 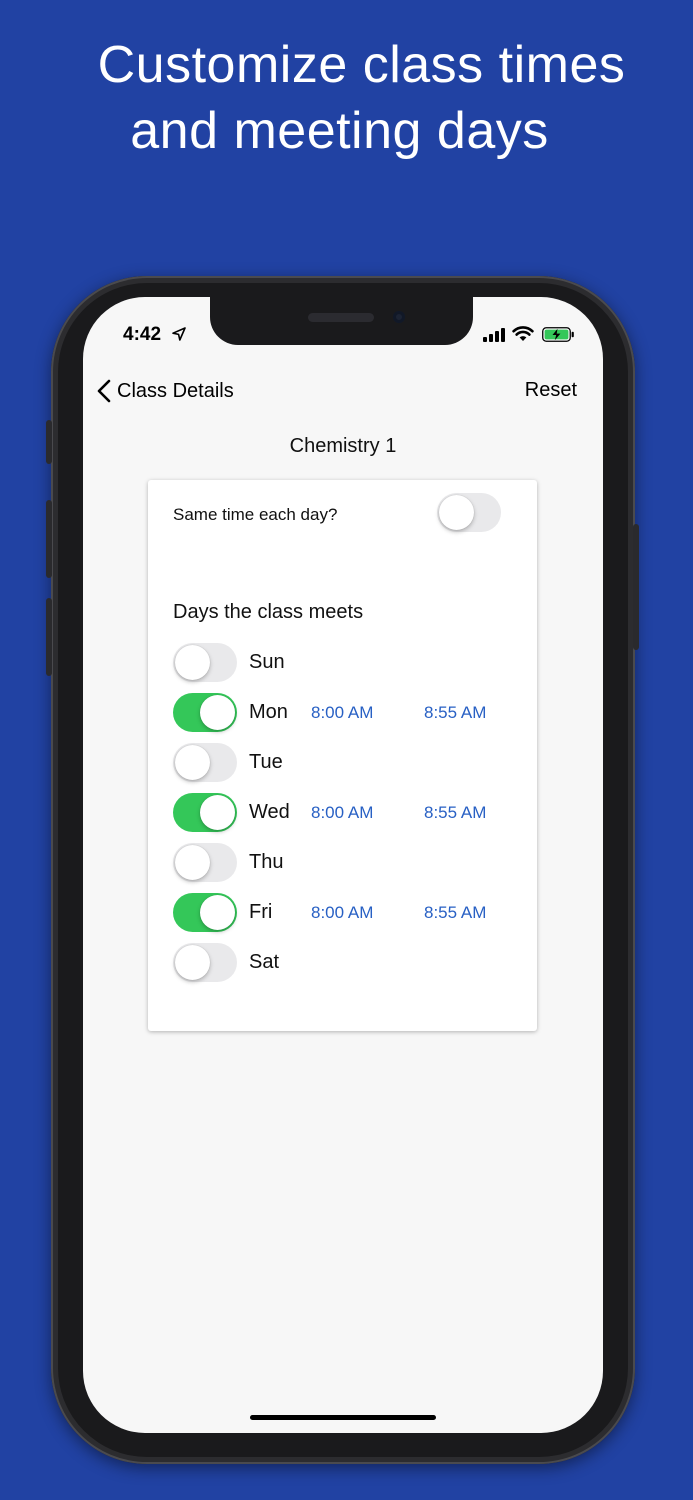 I want to click on day-toggle-mon, so click(x=205, y=712).